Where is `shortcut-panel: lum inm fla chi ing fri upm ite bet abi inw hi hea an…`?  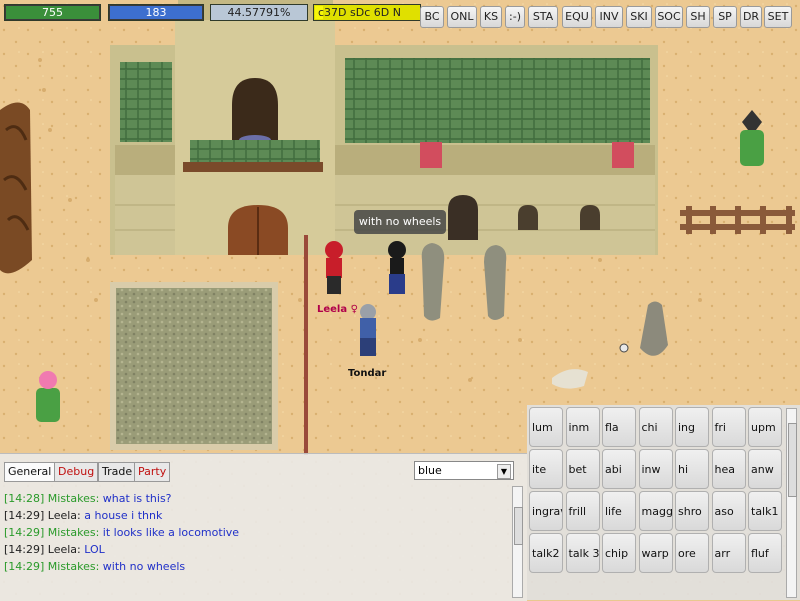 shortcut-panel: lum inm fla chi ing fri upm ite bet abi inw hi hea an… is located at coordinates (663, 502).